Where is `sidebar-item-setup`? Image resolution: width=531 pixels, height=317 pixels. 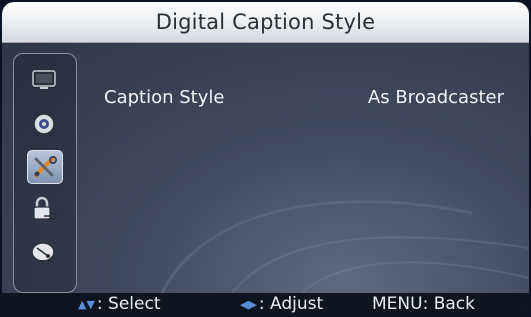 sidebar-item-setup is located at coordinates (45, 167).